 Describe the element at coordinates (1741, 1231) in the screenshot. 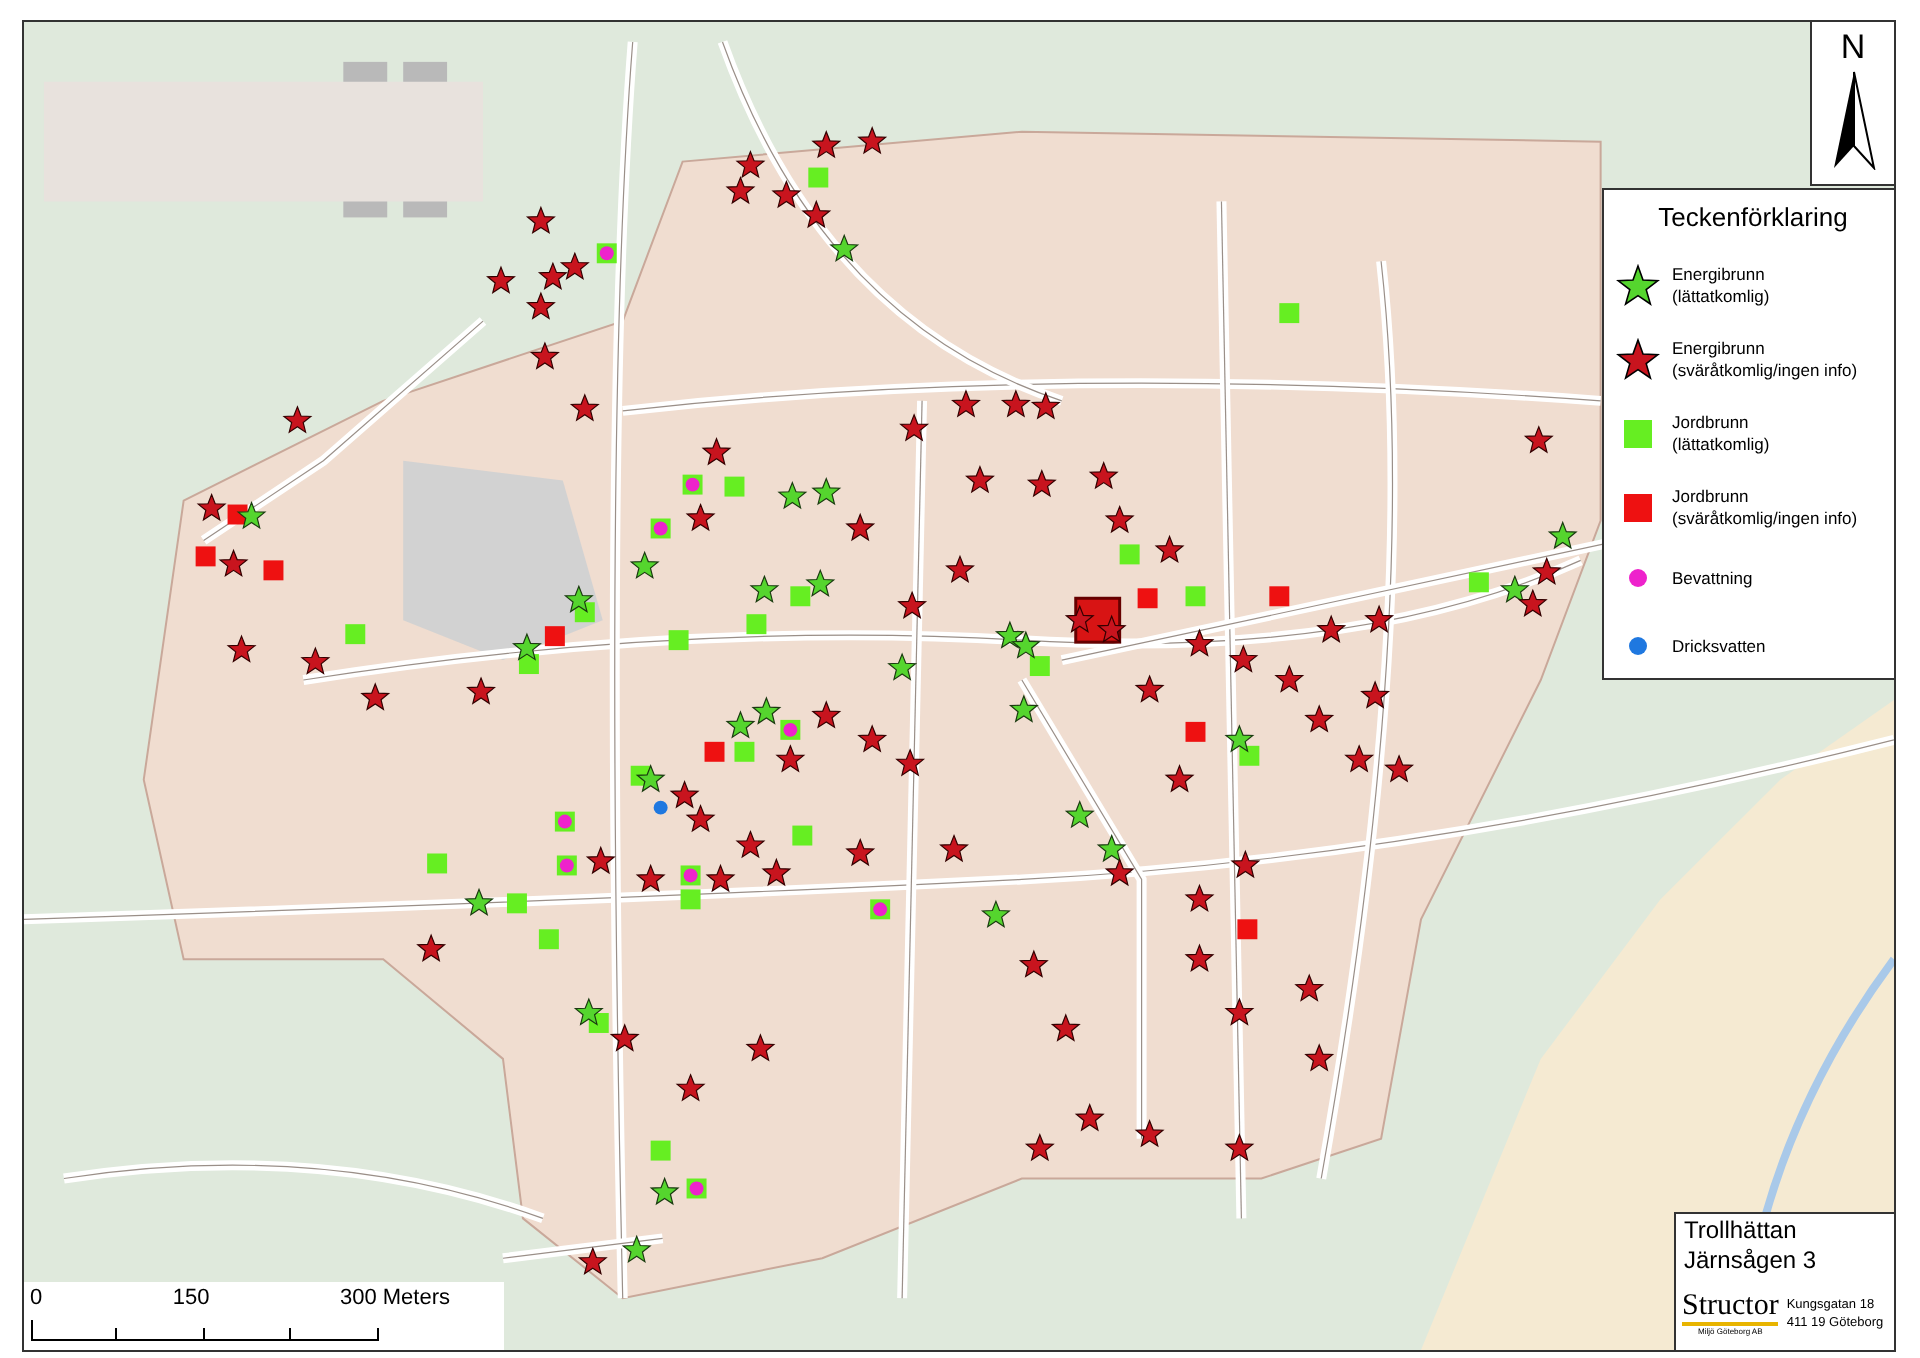

I see `place-title: Trollhättan` at that location.